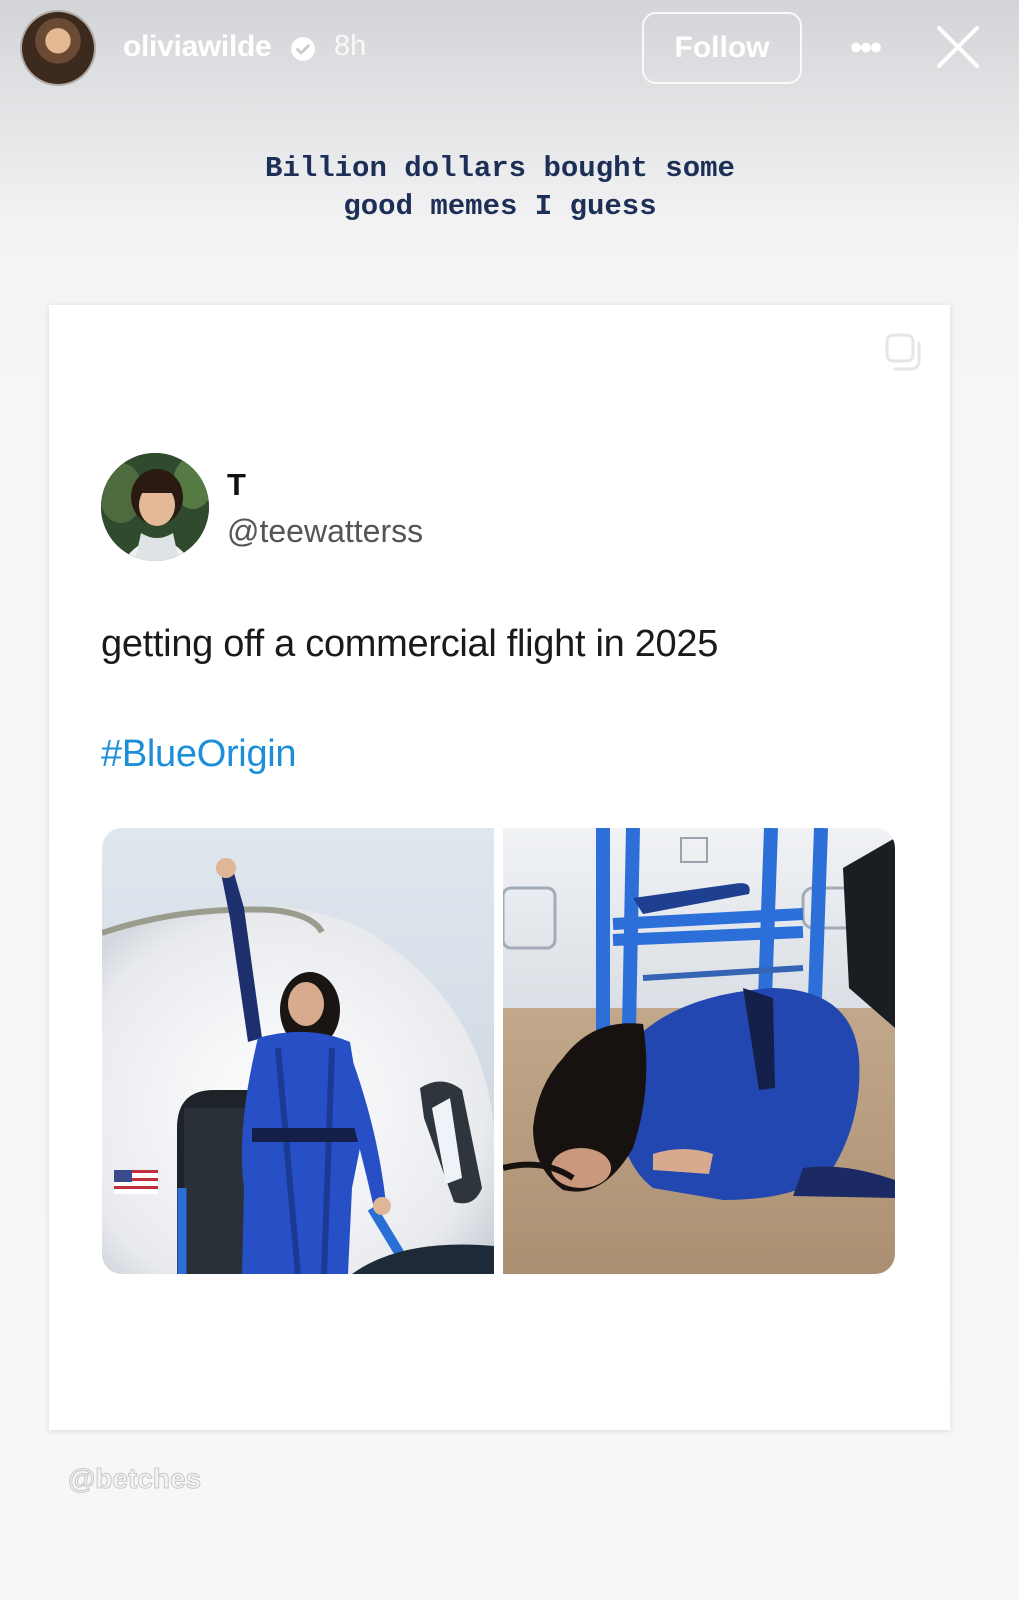 The width and height of the screenshot is (1019, 1600). I want to click on user-avatar, so click(58, 48).